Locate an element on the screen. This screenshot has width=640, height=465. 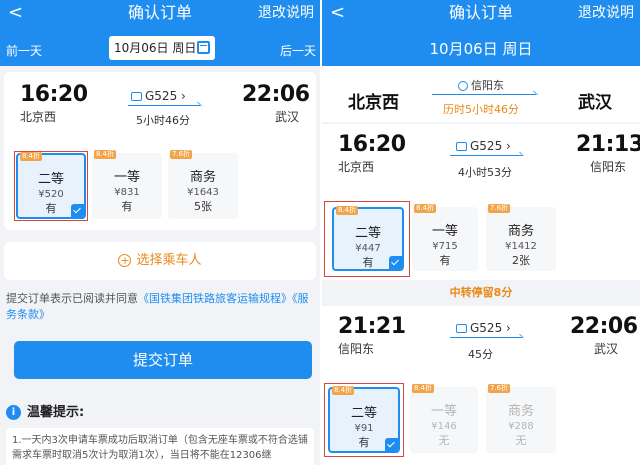
transfer-stop-label: 中转停留8分 is located at coordinates (481, 292).